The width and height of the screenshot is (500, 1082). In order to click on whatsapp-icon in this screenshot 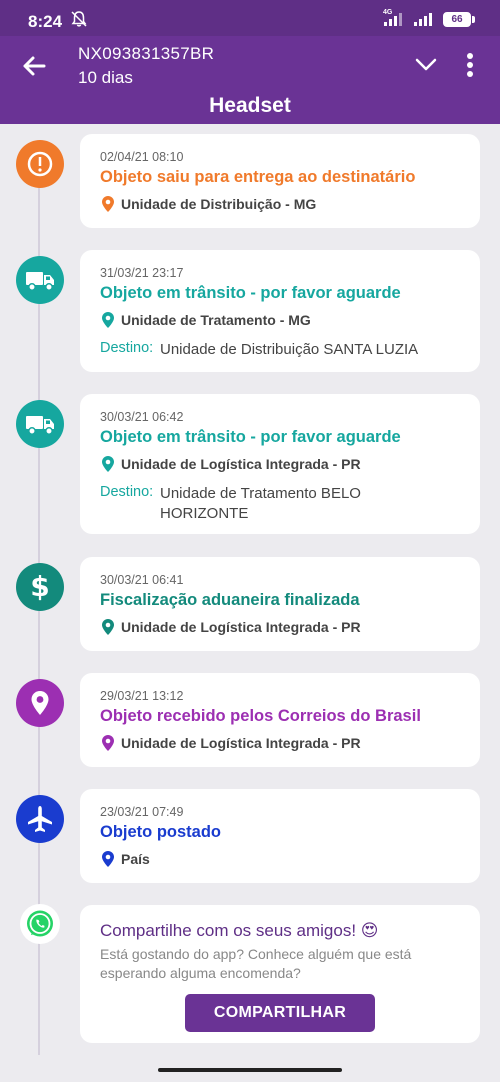, I will do `click(40, 924)`.